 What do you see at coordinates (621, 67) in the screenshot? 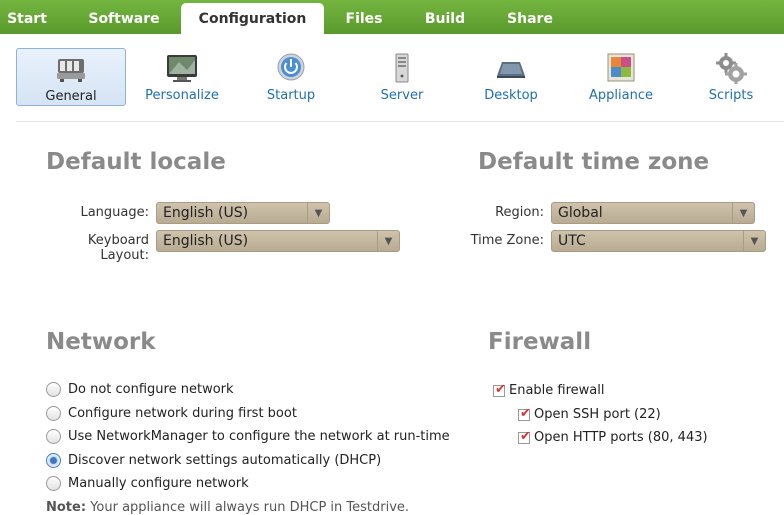
I see `appliance-icon` at bounding box center [621, 67].